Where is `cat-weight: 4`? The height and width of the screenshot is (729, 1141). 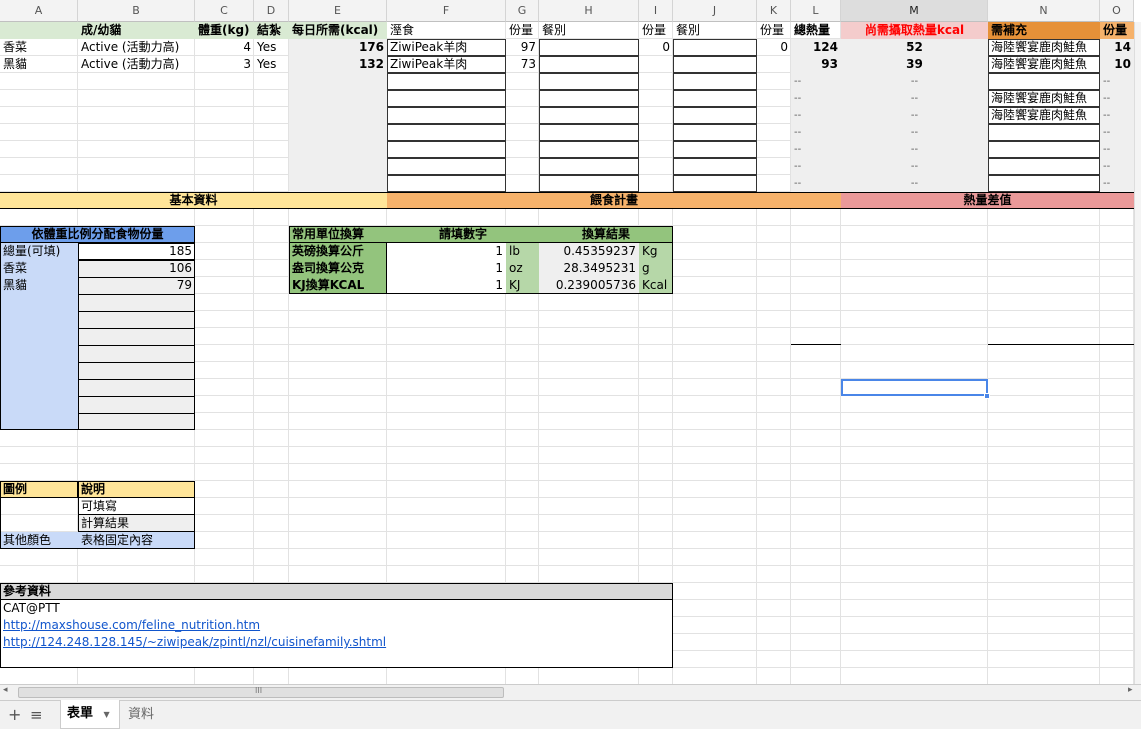
cat-weight: 4 is located at coordinates (224, 47).